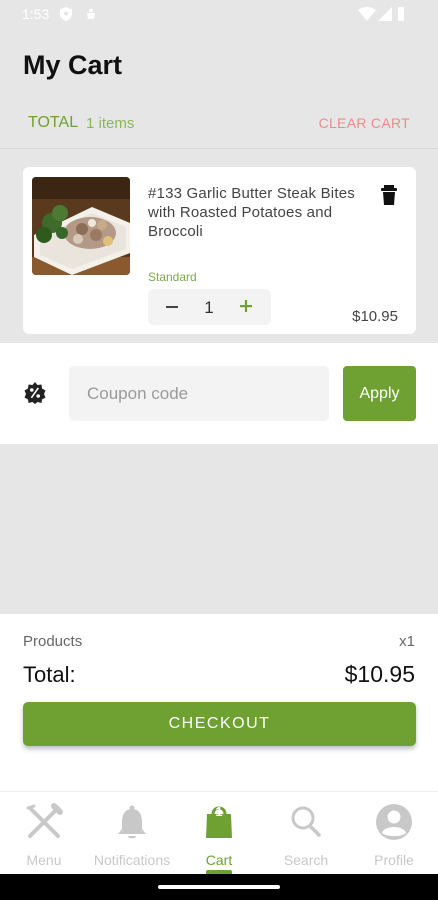 This screenshot has width=438, height=900. What do you see at coordinates (375, 316) in the screenshot?
I see `item-price: $10.95` at bounding box center [375, 316].